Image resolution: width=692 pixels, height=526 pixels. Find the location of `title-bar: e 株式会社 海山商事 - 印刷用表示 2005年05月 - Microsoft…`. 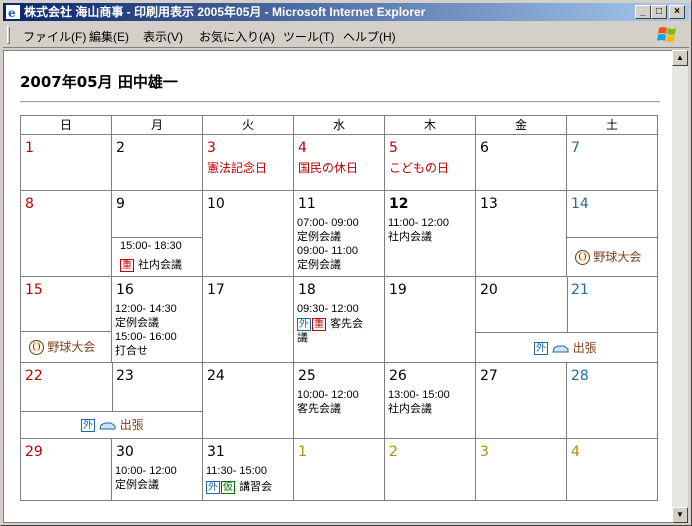

title-bar: e 株式会社 海山商事 - 印刷用表示 2005年05月 - Microsoft… is located at coordinates (346, 12).